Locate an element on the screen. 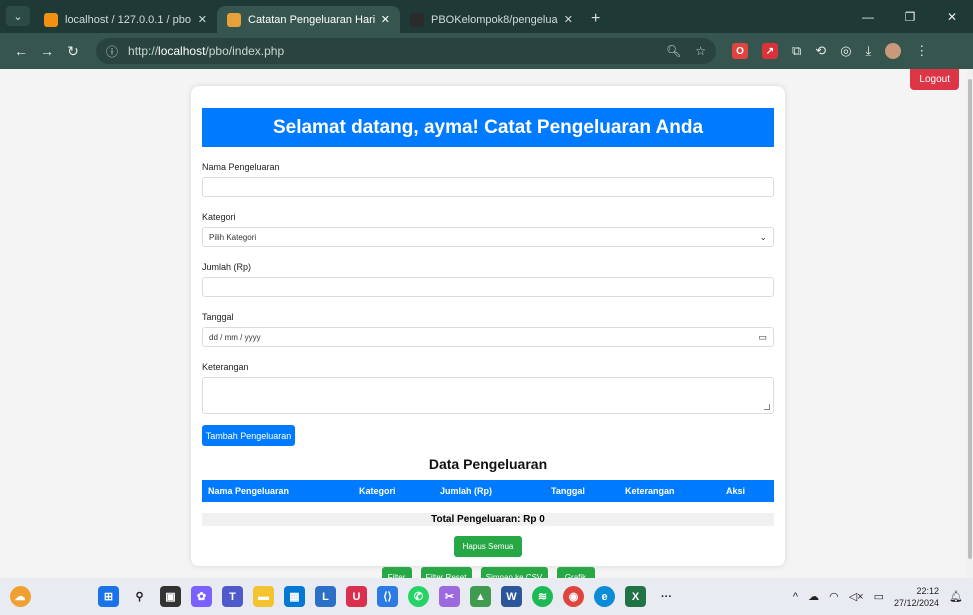 This screenshot has height=615, width=973. column-header: Tanggal is located at coordinates (582, 491).